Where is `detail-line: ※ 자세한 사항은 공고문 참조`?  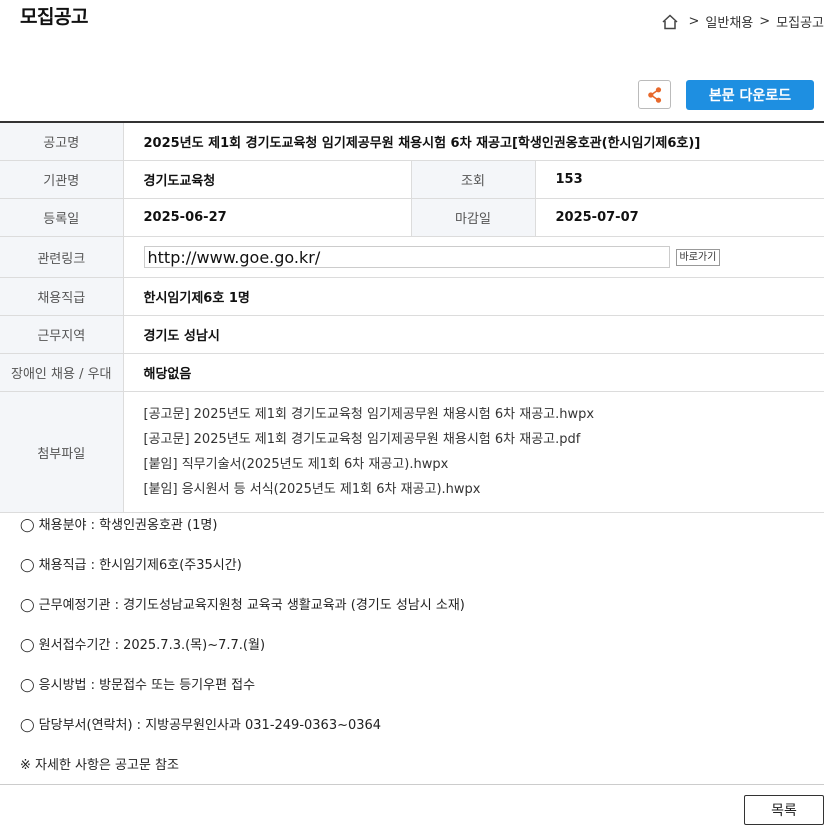 detail-line: ※ 자세한 사항은 공고문 참조 is located at coordinates (99, 765).